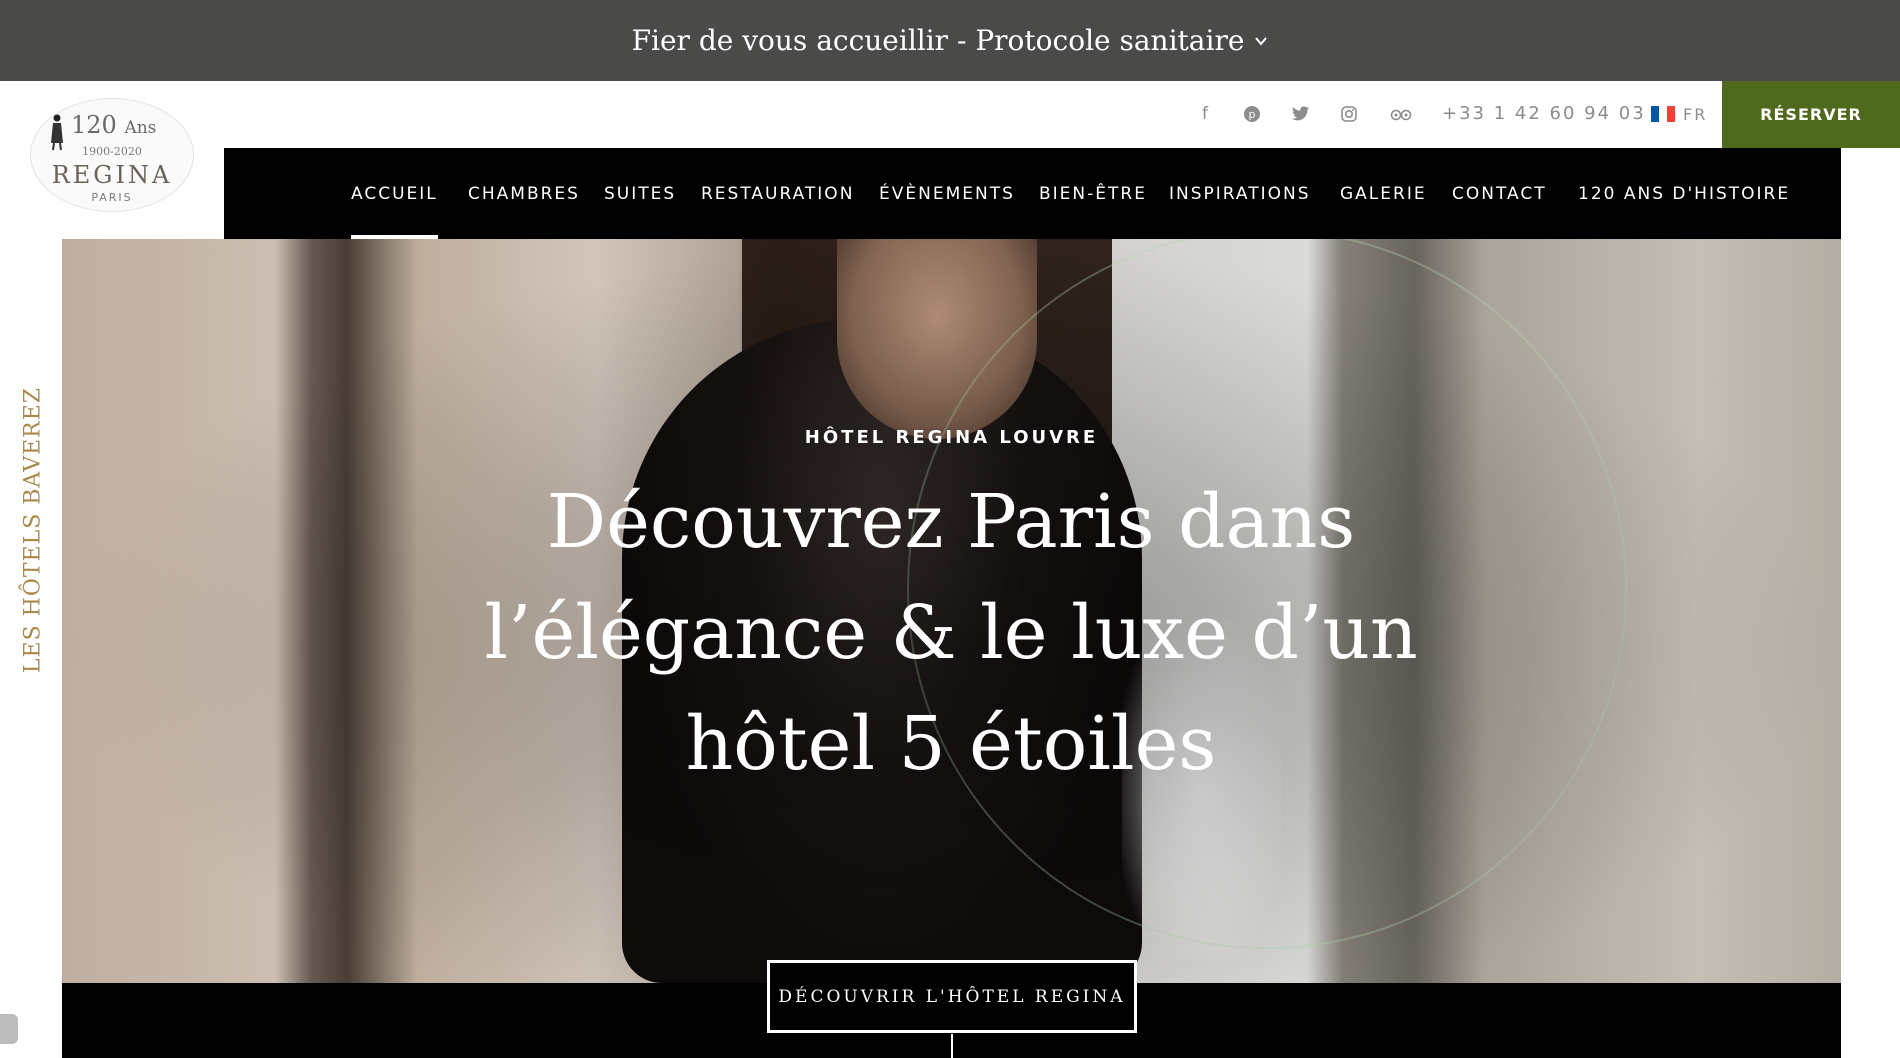 This screenshot has width=1900, height=1058. I want to click on utility-bar: f p +33 1 42 60 94 03 FR, so click(950, 114).